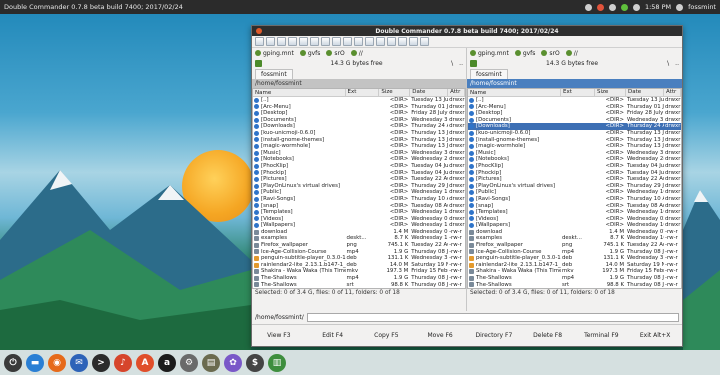  What do you see at coordinates (413, 41) in the screenshot?
I see `options-icon` at bounding box center [413, 41].